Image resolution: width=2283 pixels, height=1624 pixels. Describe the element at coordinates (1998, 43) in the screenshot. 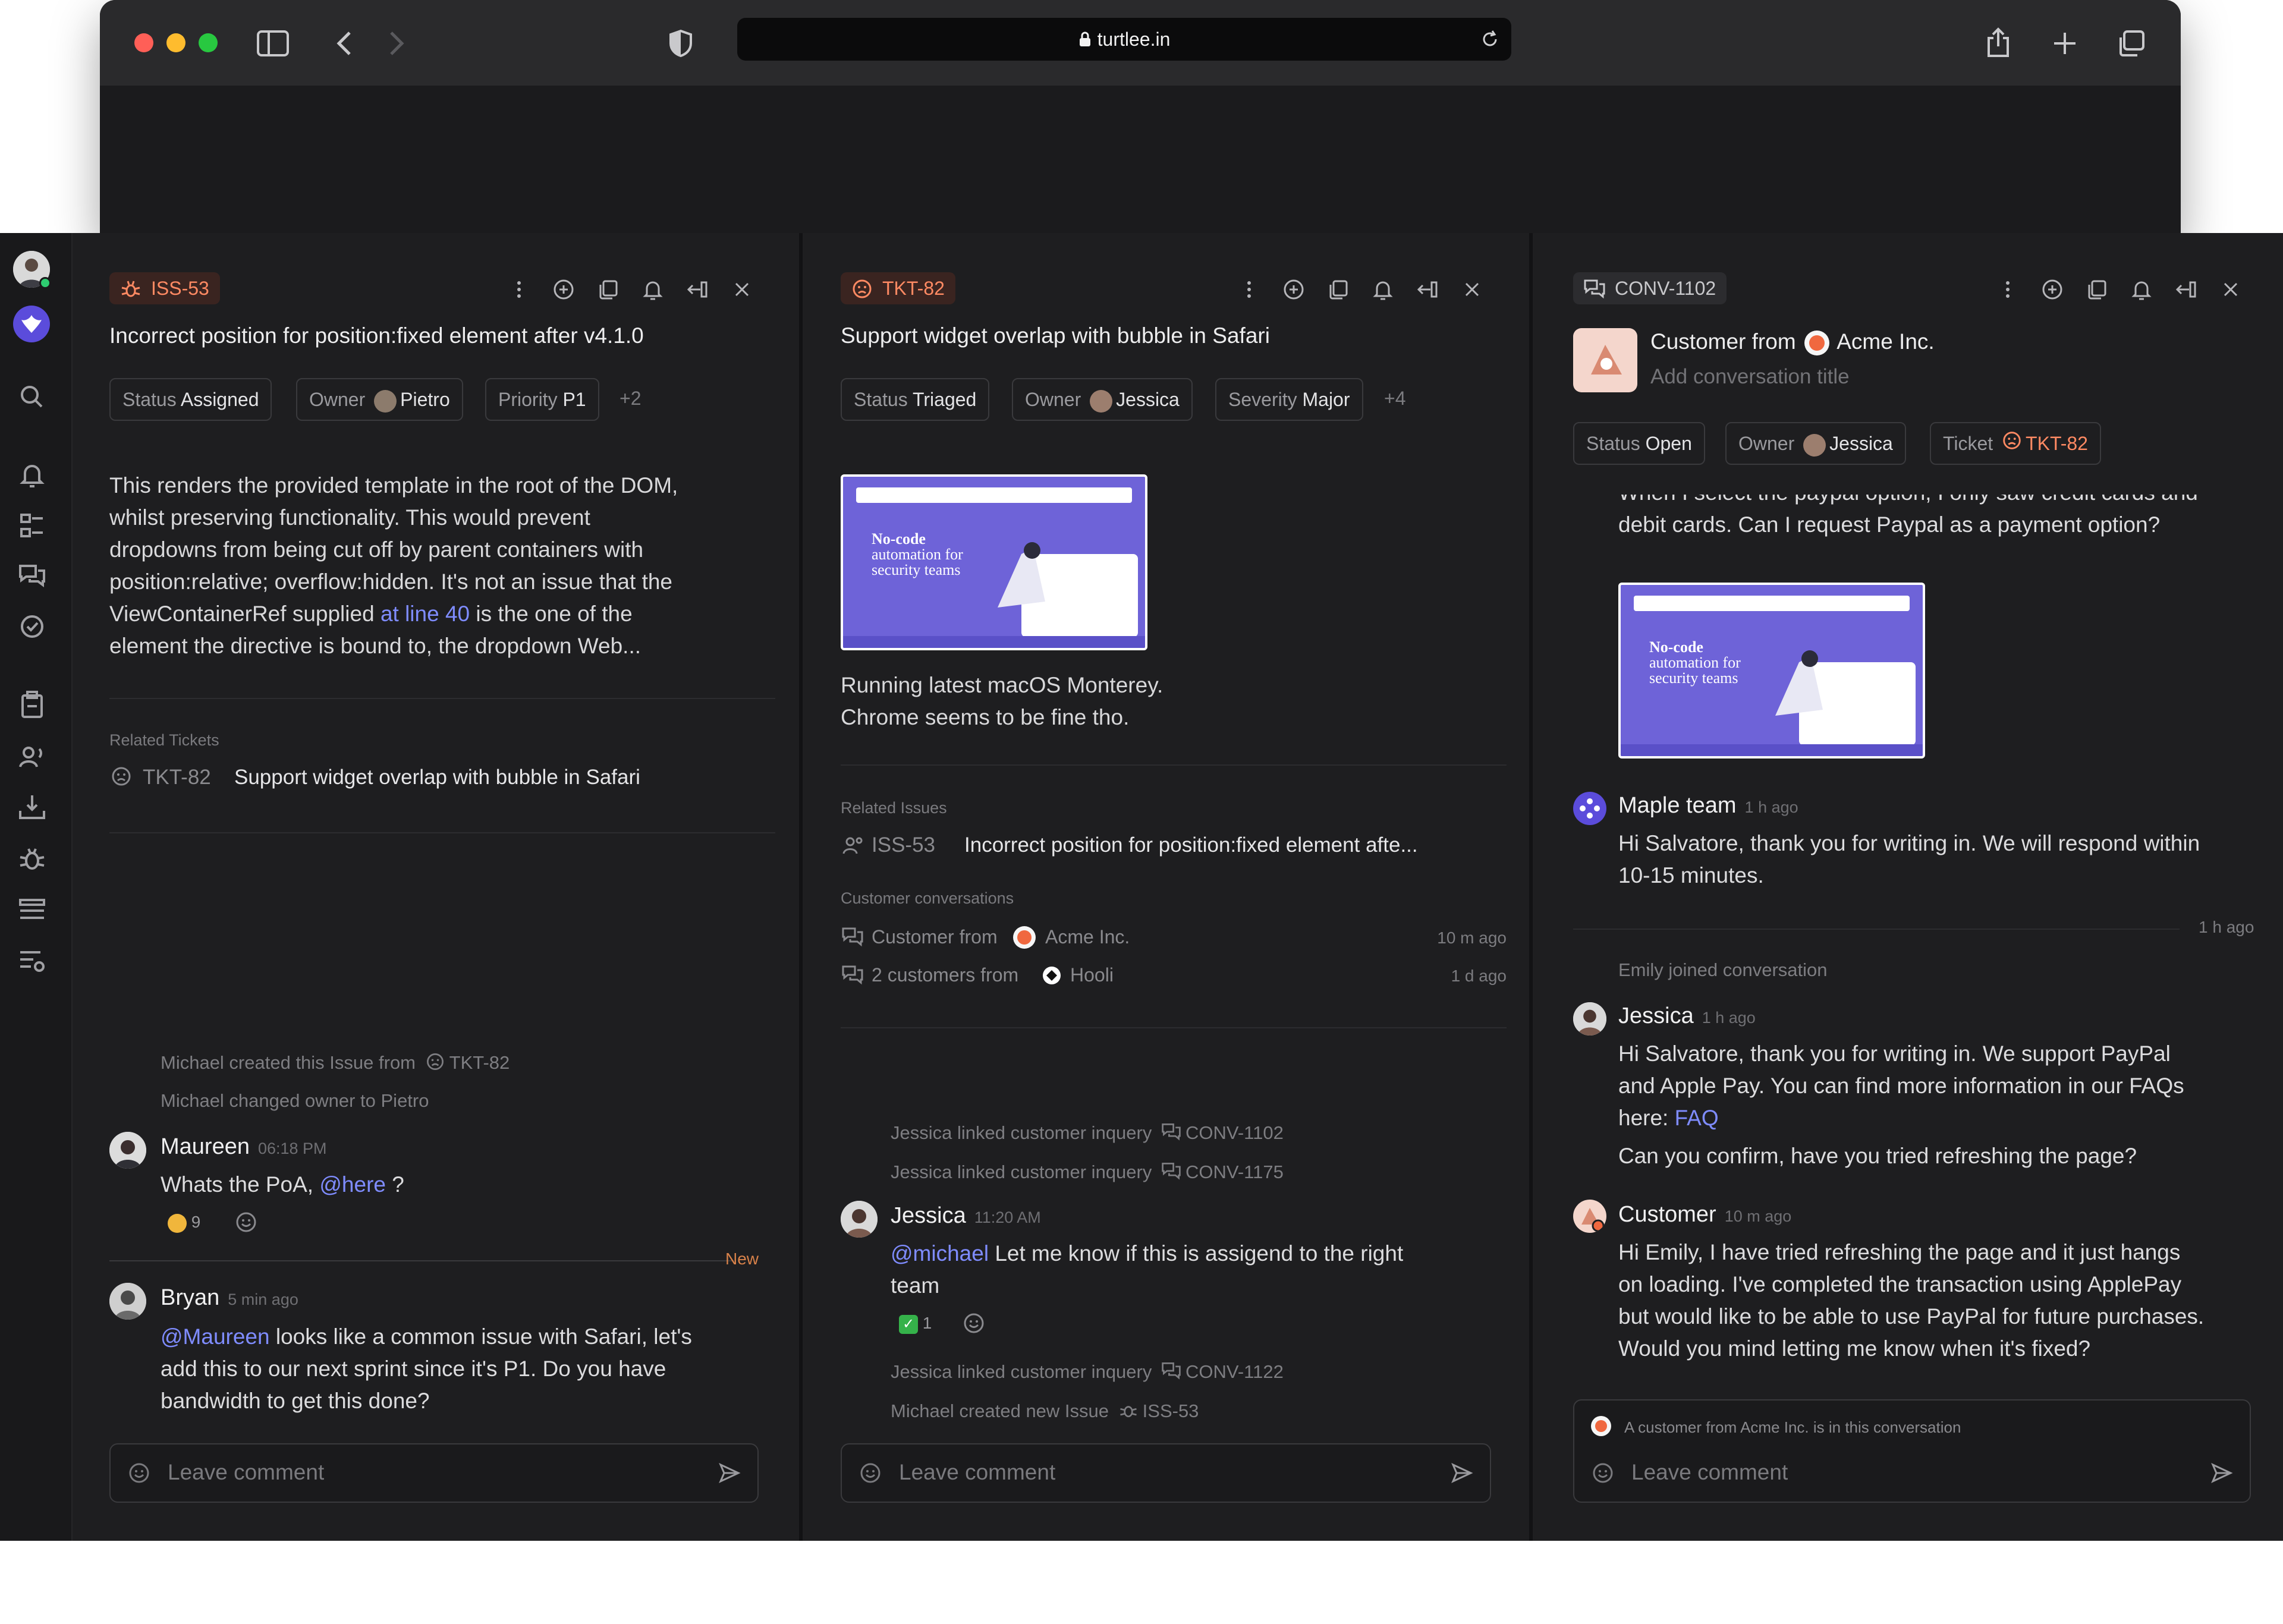

I see `share-icon` at that location.